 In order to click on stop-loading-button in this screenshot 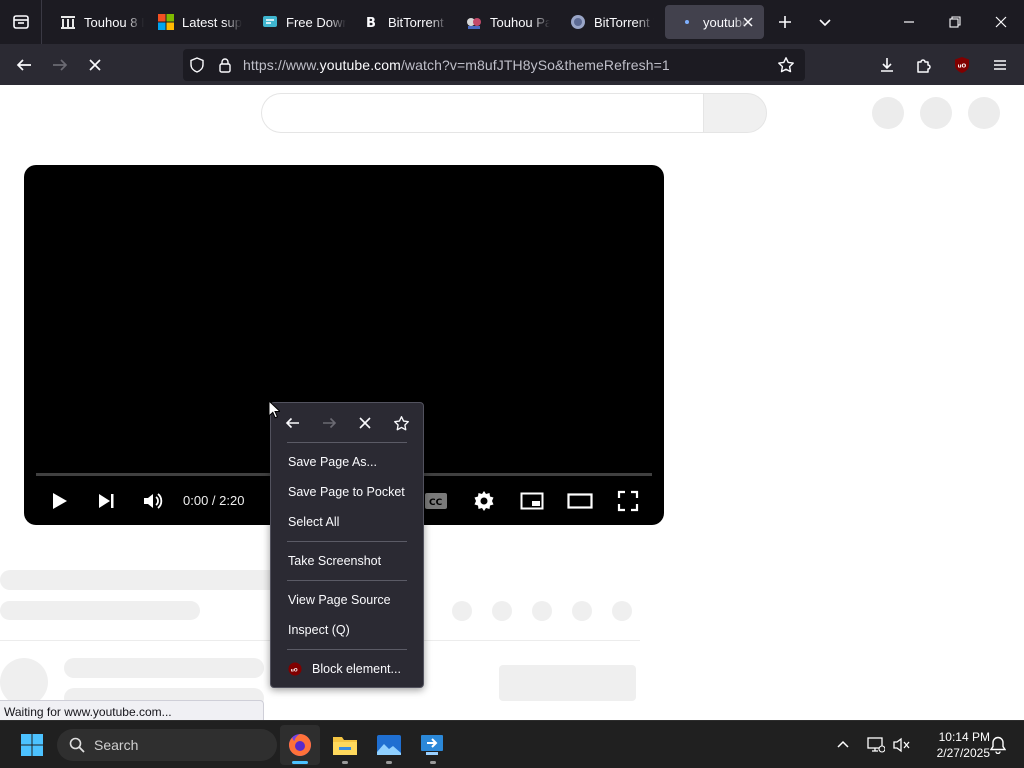, I will do `click(95, 65)`.